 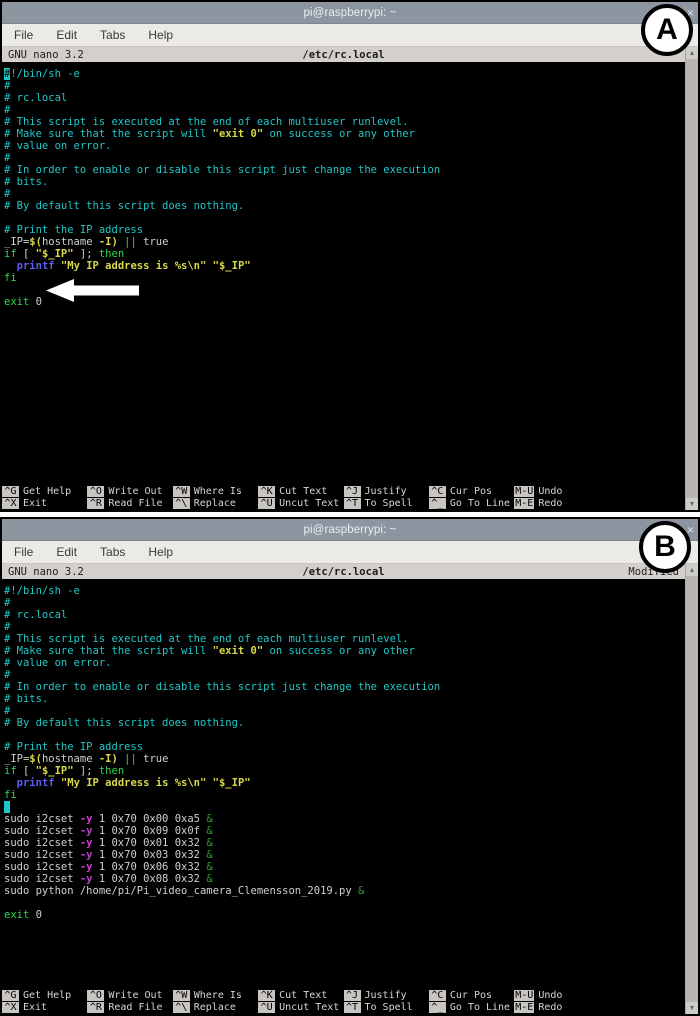 I want to click on code-line: sudo i2cset -y 1 0x70 0x06 0x32 &, so click(x=344, y=867).